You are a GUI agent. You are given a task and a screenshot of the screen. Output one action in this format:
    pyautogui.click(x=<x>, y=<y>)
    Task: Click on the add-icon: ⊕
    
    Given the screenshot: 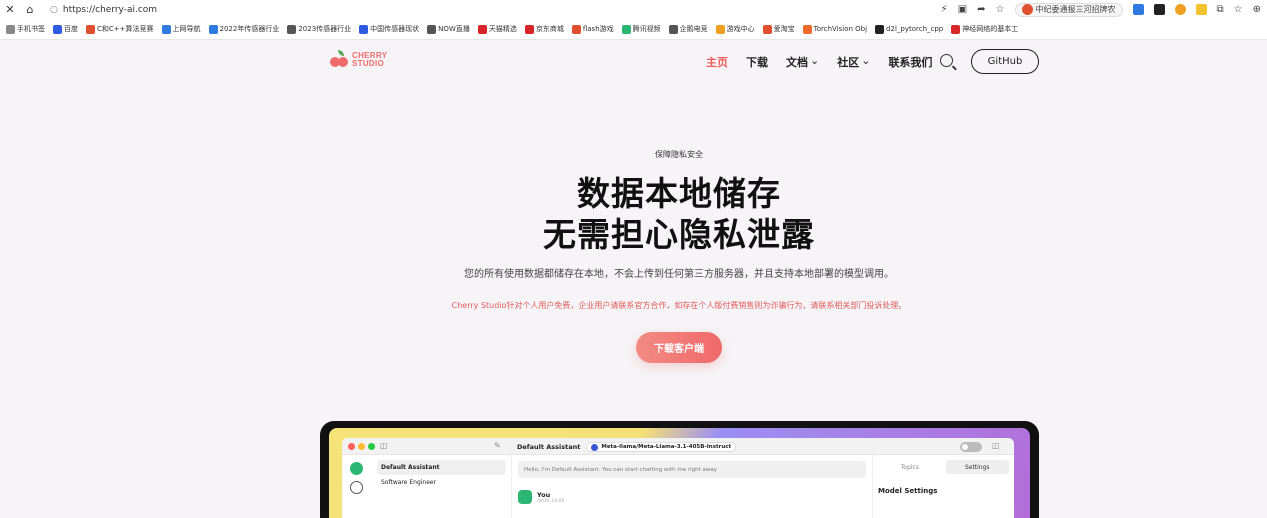 What is the action you would take?
    pyautogui.click(x=1257, y=9)
    